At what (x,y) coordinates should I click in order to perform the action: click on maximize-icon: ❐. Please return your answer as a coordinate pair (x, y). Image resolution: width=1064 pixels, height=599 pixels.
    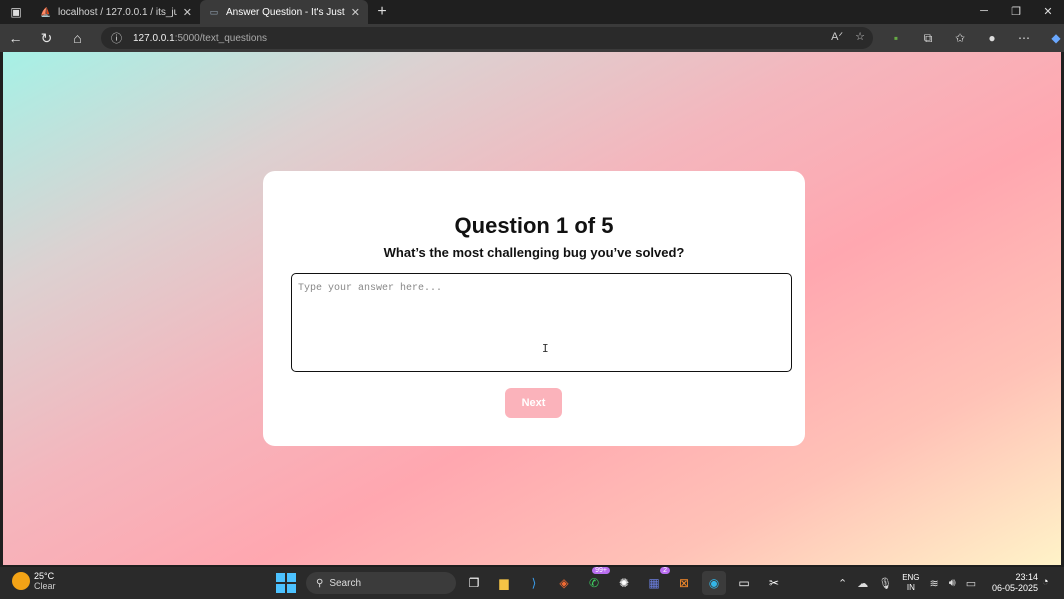
    Looking at the image, I should click on (1016, 11).